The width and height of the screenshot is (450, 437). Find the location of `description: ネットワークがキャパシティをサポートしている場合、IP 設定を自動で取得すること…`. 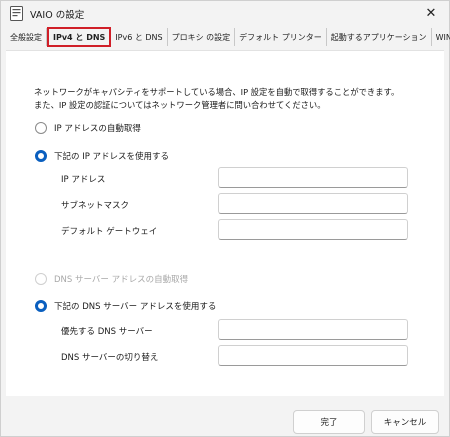

description: ネットワークがキャパシティをサポートしている場合、IP 設定を自動で取得すること… is located at coordinates (216, 99).